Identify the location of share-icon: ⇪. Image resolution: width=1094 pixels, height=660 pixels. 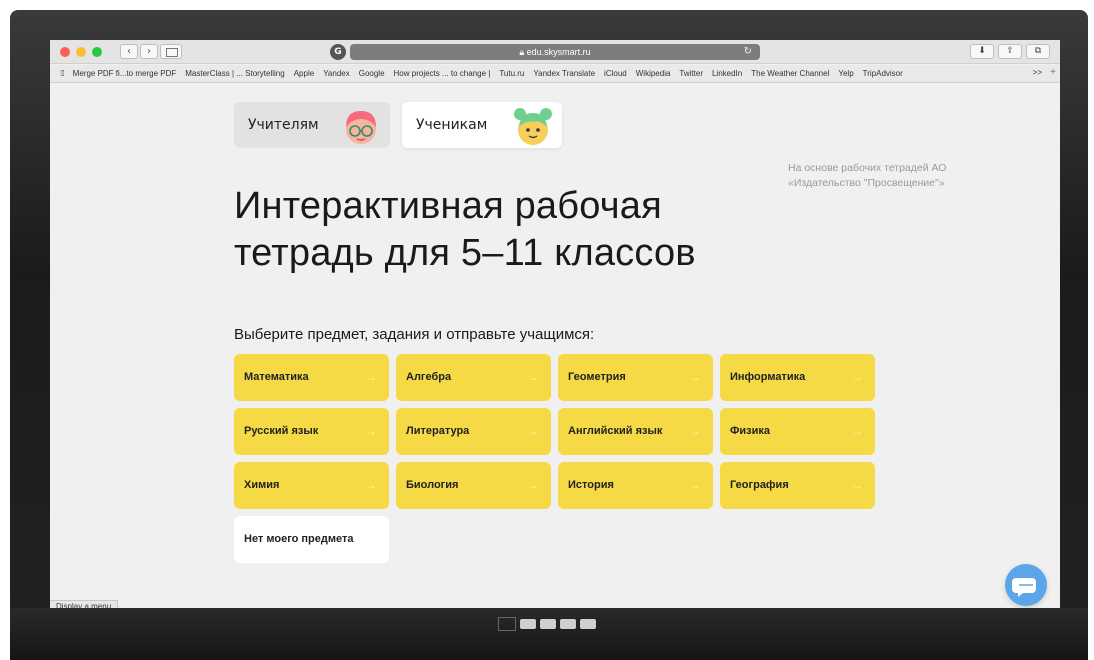
(1010, 51).